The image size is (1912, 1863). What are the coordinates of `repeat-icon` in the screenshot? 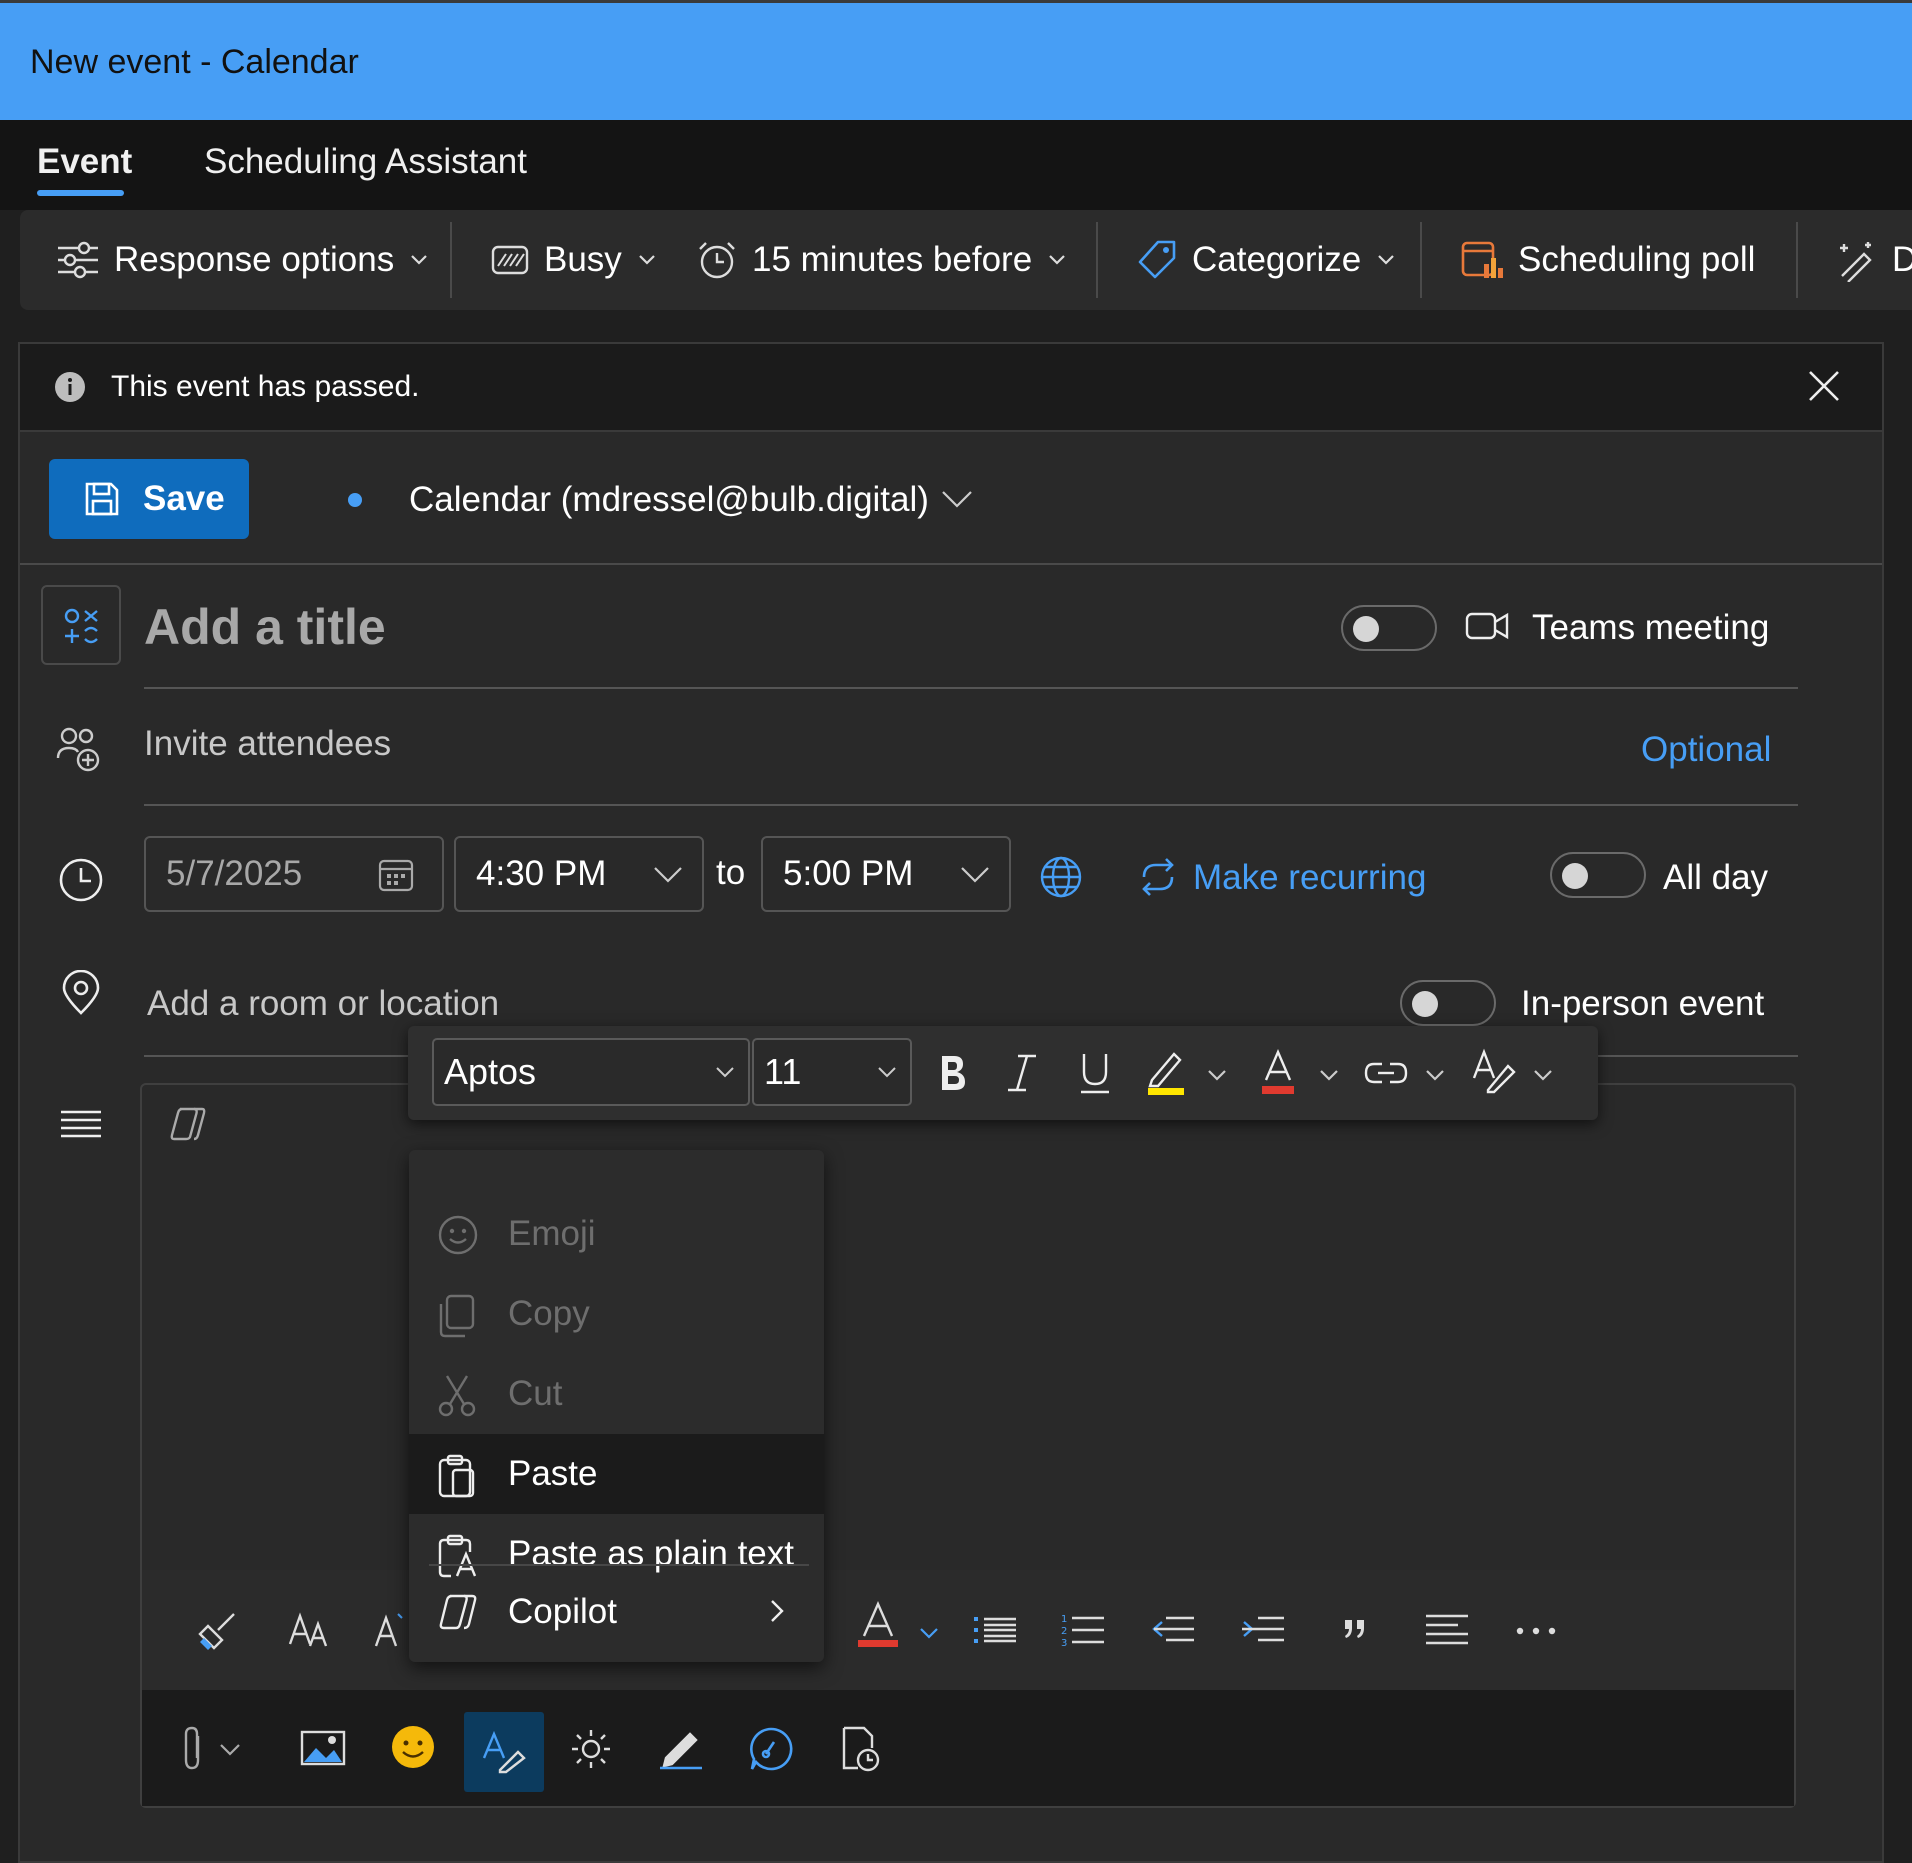 It's located at (1158, 877).